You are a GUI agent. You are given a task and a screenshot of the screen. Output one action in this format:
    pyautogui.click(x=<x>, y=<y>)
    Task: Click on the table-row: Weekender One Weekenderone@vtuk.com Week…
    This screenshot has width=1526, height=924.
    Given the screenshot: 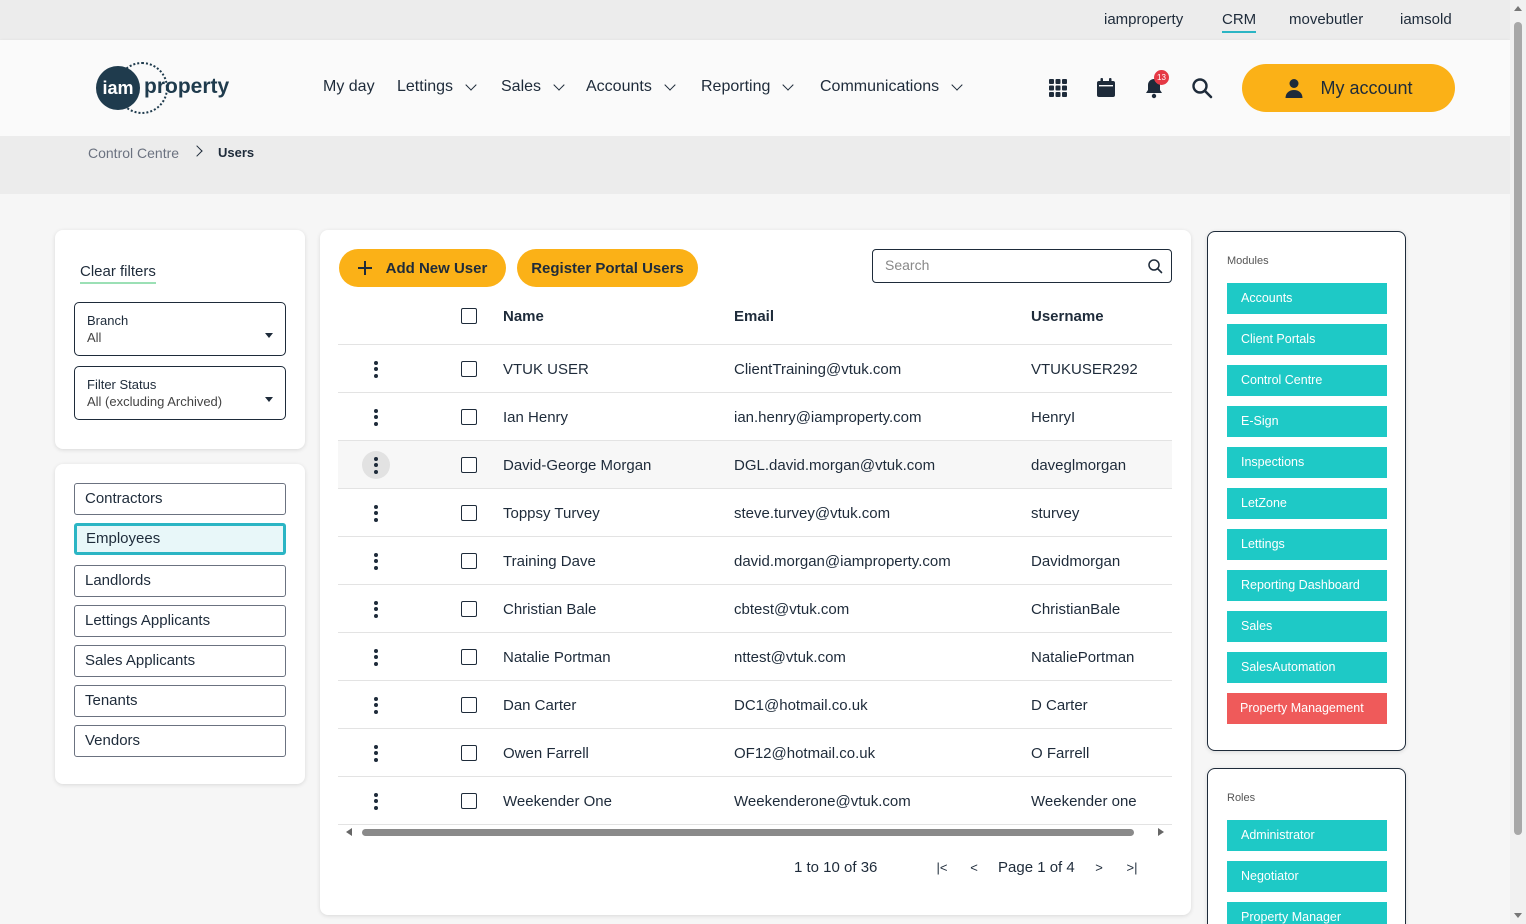 What is the action you would take?
    pyautogui.click(x=755, y=800)
    